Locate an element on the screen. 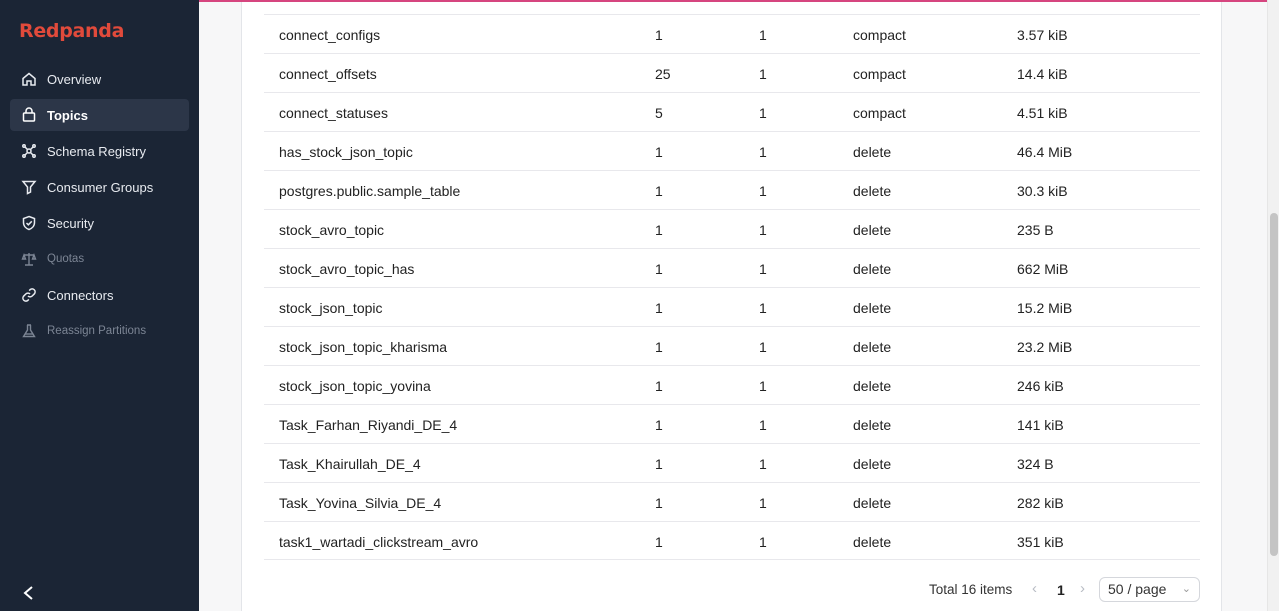 This screenshot has width=1279, height=611. scale-icon is located at coordinates (29, 259).